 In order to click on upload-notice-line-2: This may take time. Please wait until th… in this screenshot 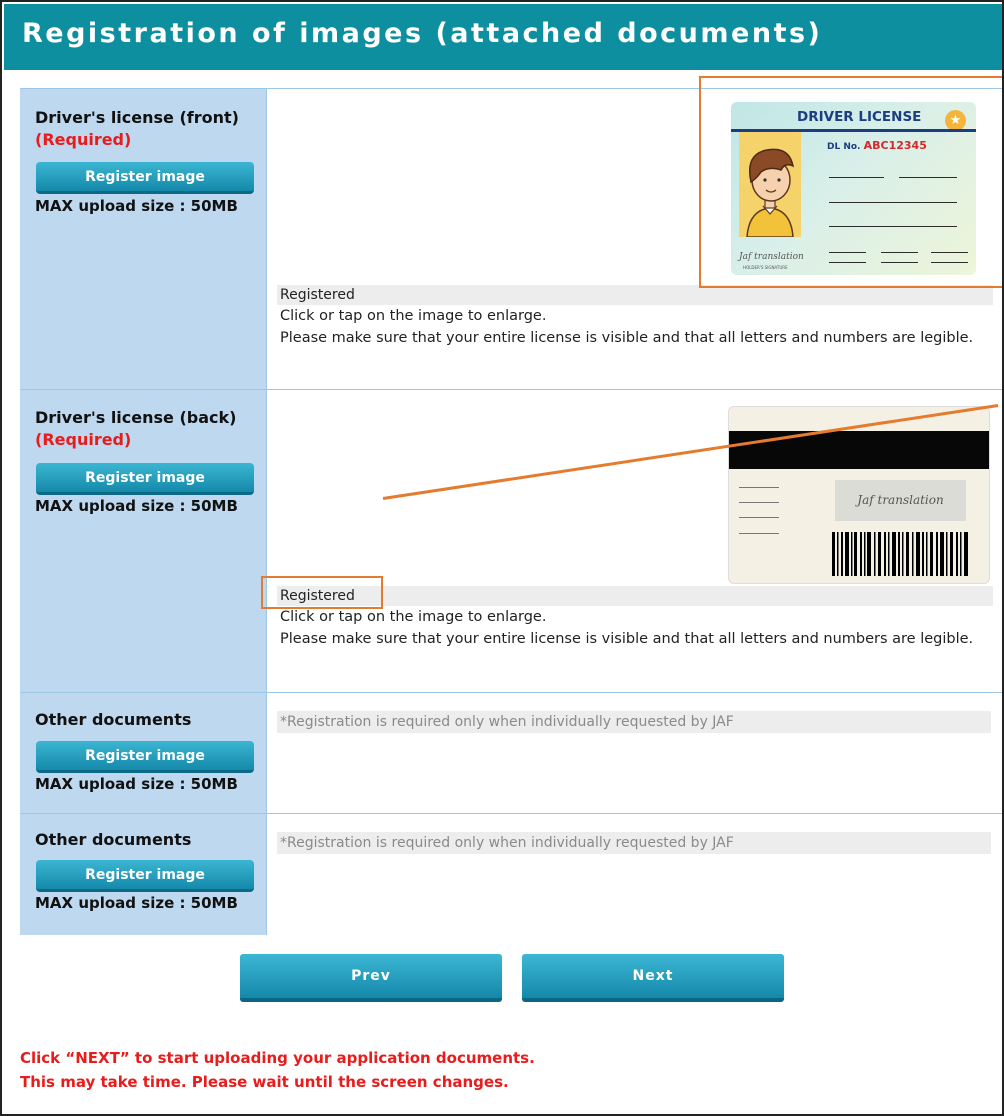, I will do `click(264, 1082)`.